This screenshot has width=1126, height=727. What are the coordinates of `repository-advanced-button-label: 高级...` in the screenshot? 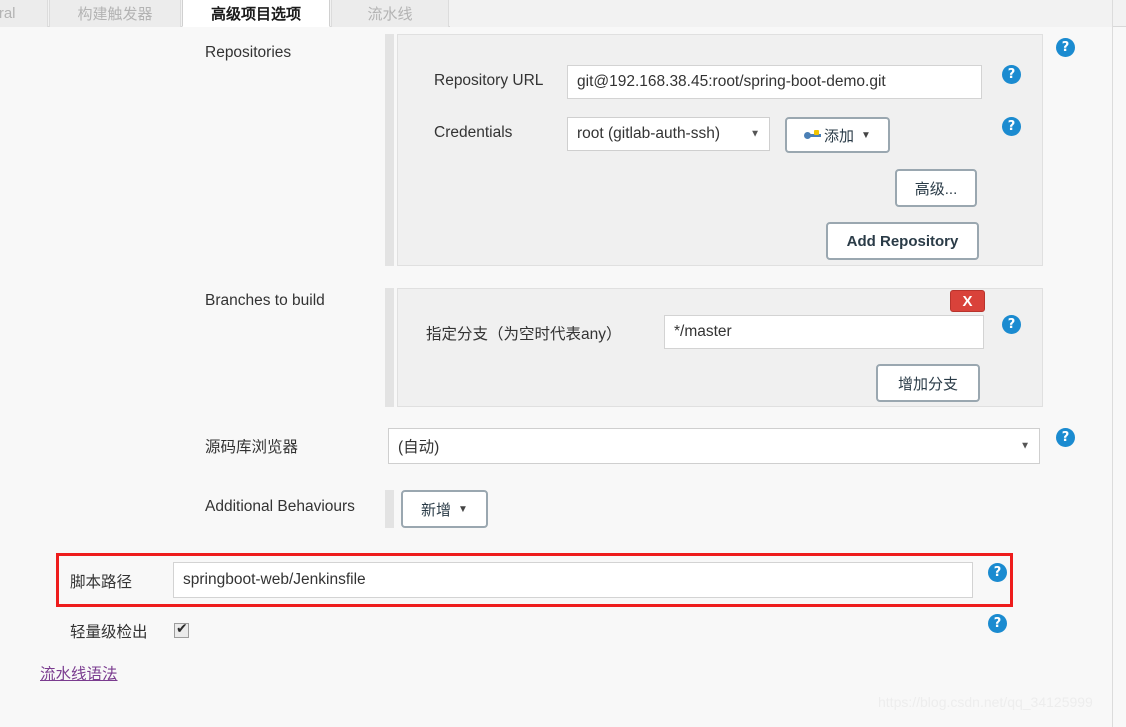 It's located at (936, 189).